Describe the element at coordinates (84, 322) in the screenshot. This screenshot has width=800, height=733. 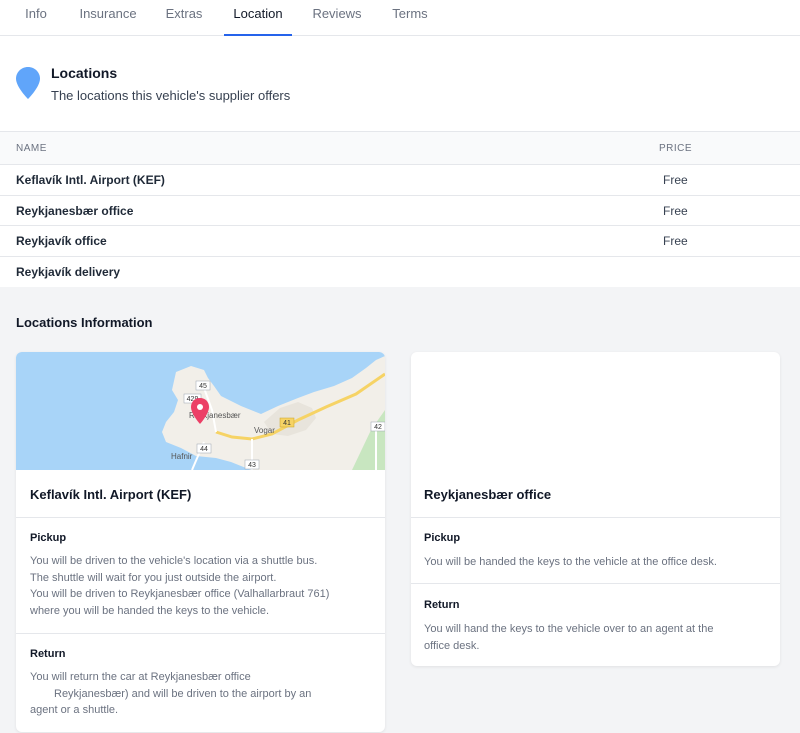
I see `section-title: Locations Information` at that location.